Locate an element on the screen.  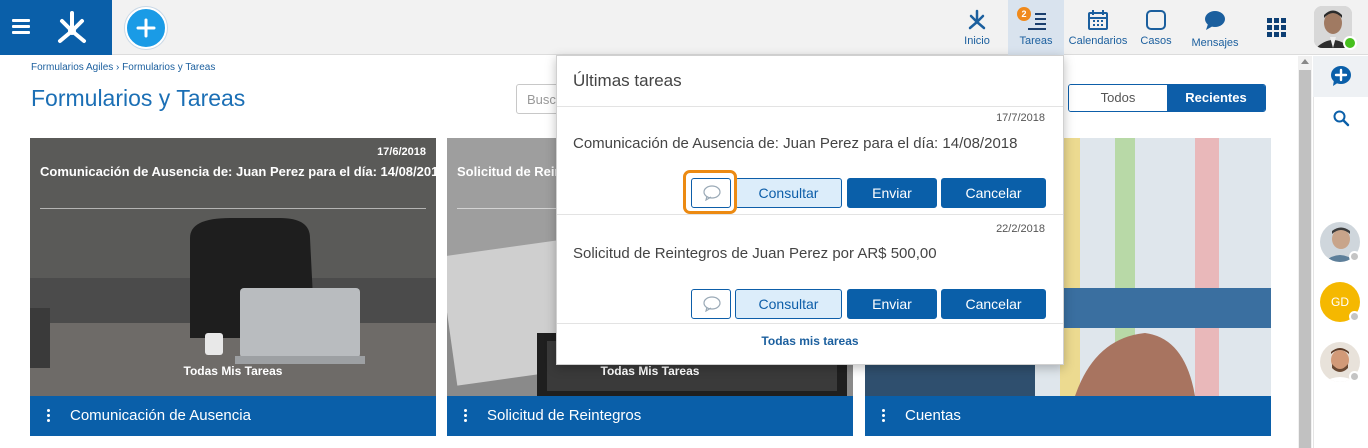
nav-casos-label: Casos is located at coordinates (1156, 41).